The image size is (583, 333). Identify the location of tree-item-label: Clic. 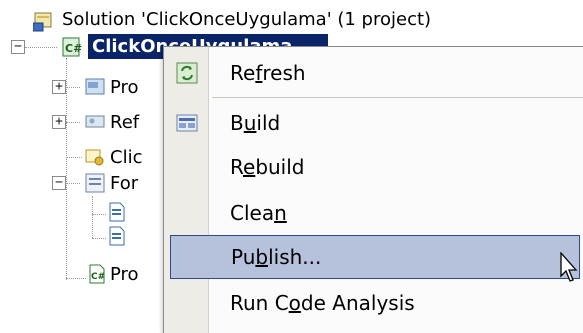
(126, 157).